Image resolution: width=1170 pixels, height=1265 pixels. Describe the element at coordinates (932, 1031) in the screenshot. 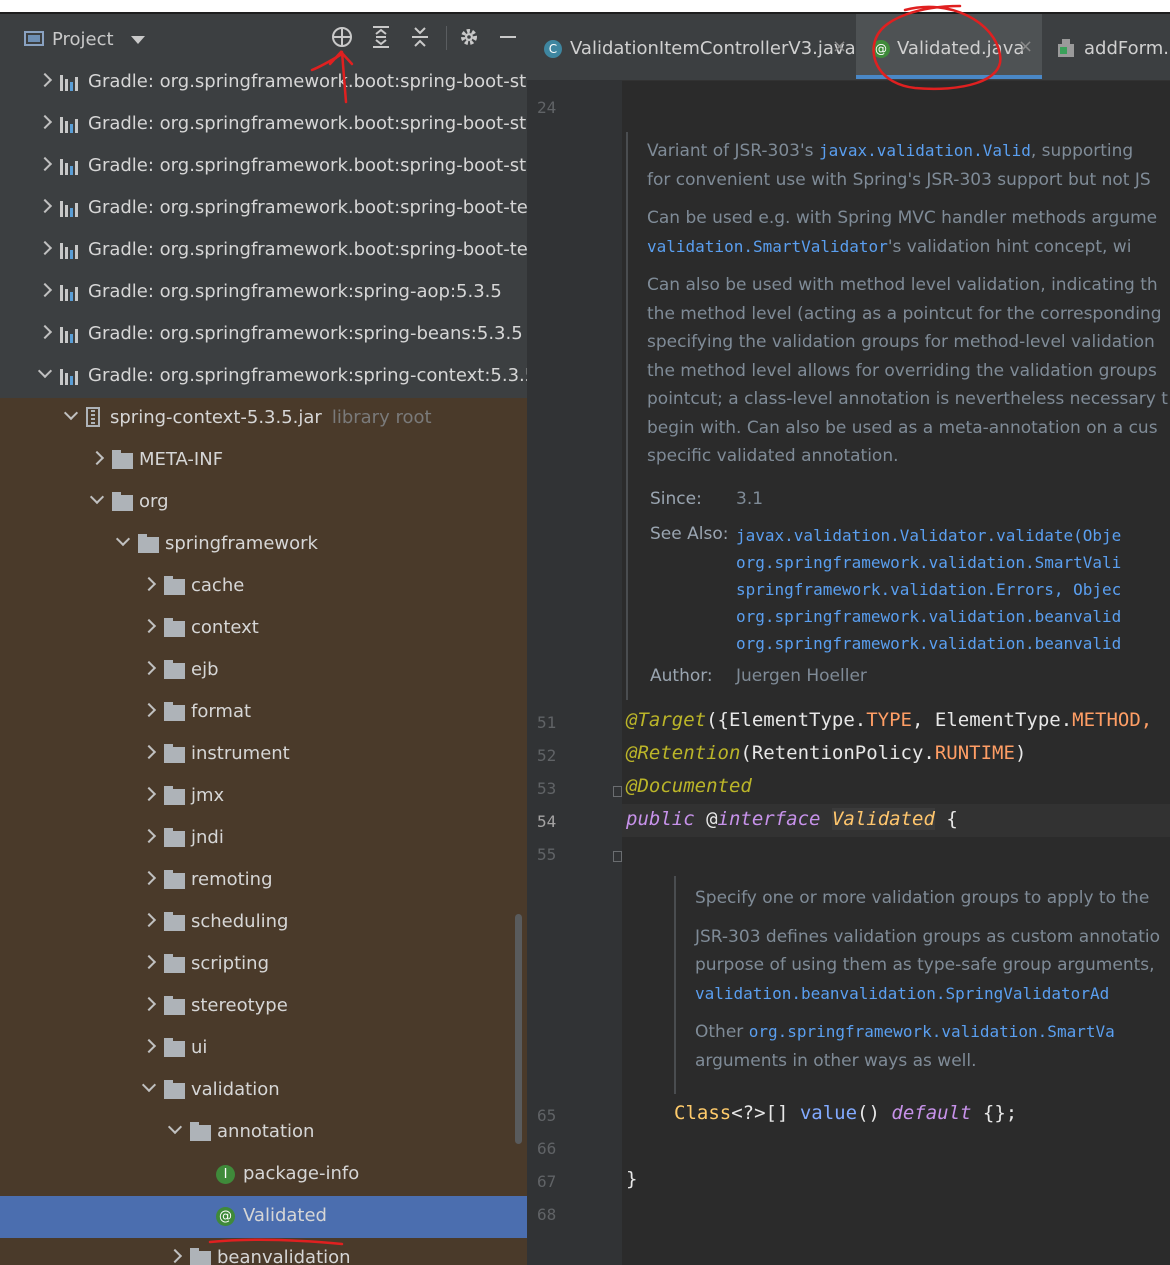

I see `javadoc-link: org.springframework.validation.SmartVa` at that location.